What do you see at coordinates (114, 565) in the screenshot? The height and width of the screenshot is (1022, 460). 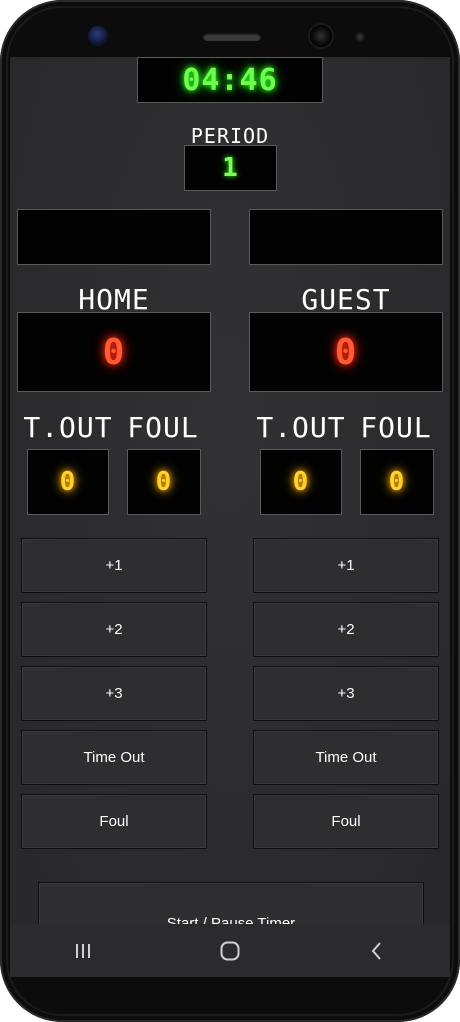 I see `home-plus1-button: +1` at bounding box center [114, 565].